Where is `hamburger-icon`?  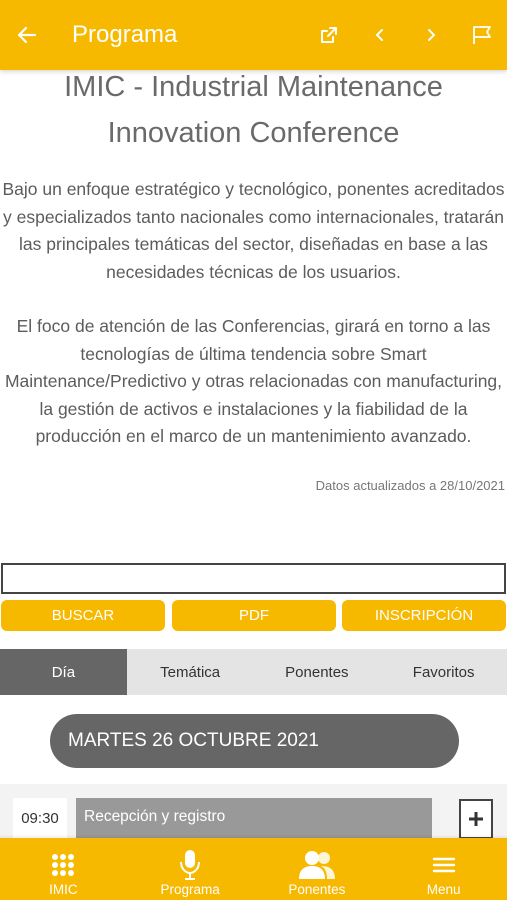
hamburger-icon is located at coordinates (444, 865).